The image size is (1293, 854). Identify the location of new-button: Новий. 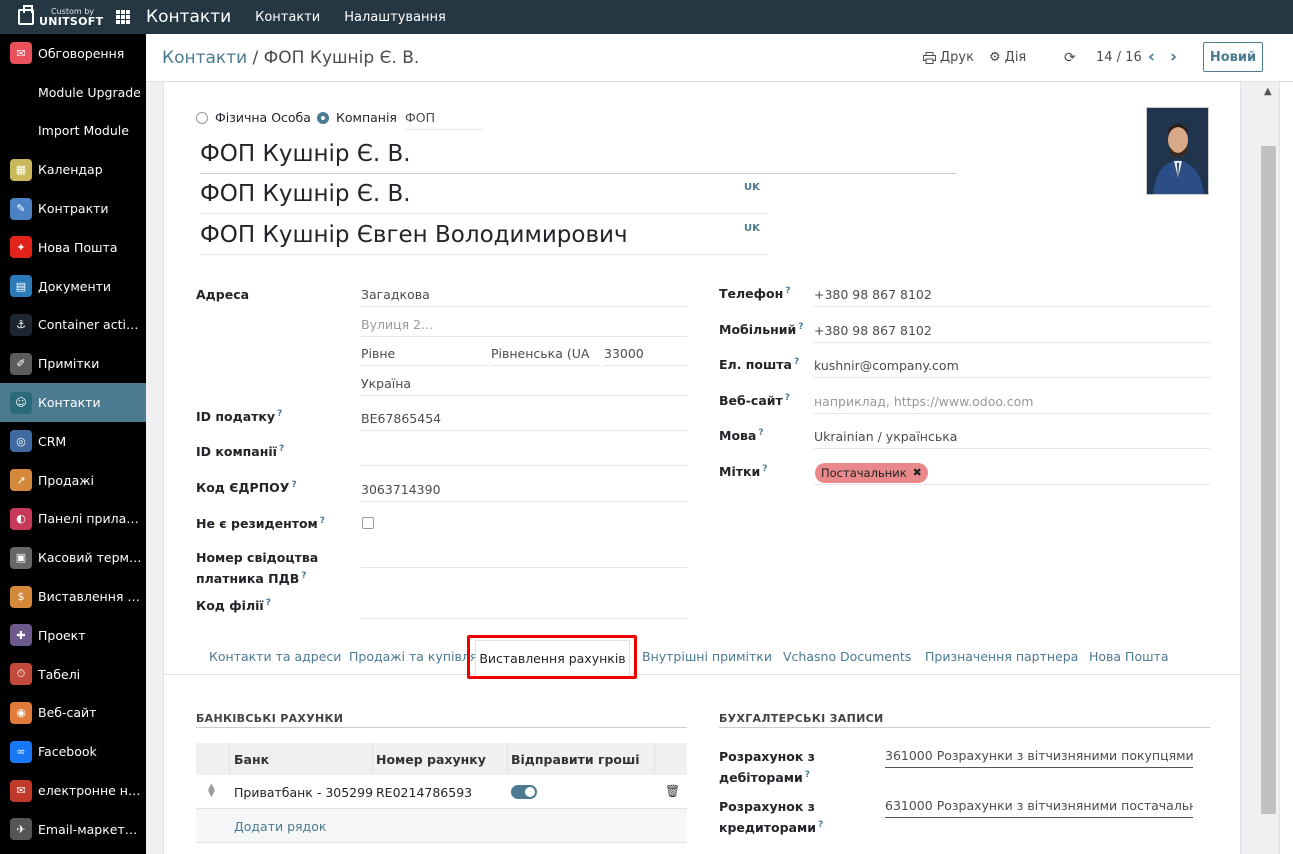
(1233, 57).